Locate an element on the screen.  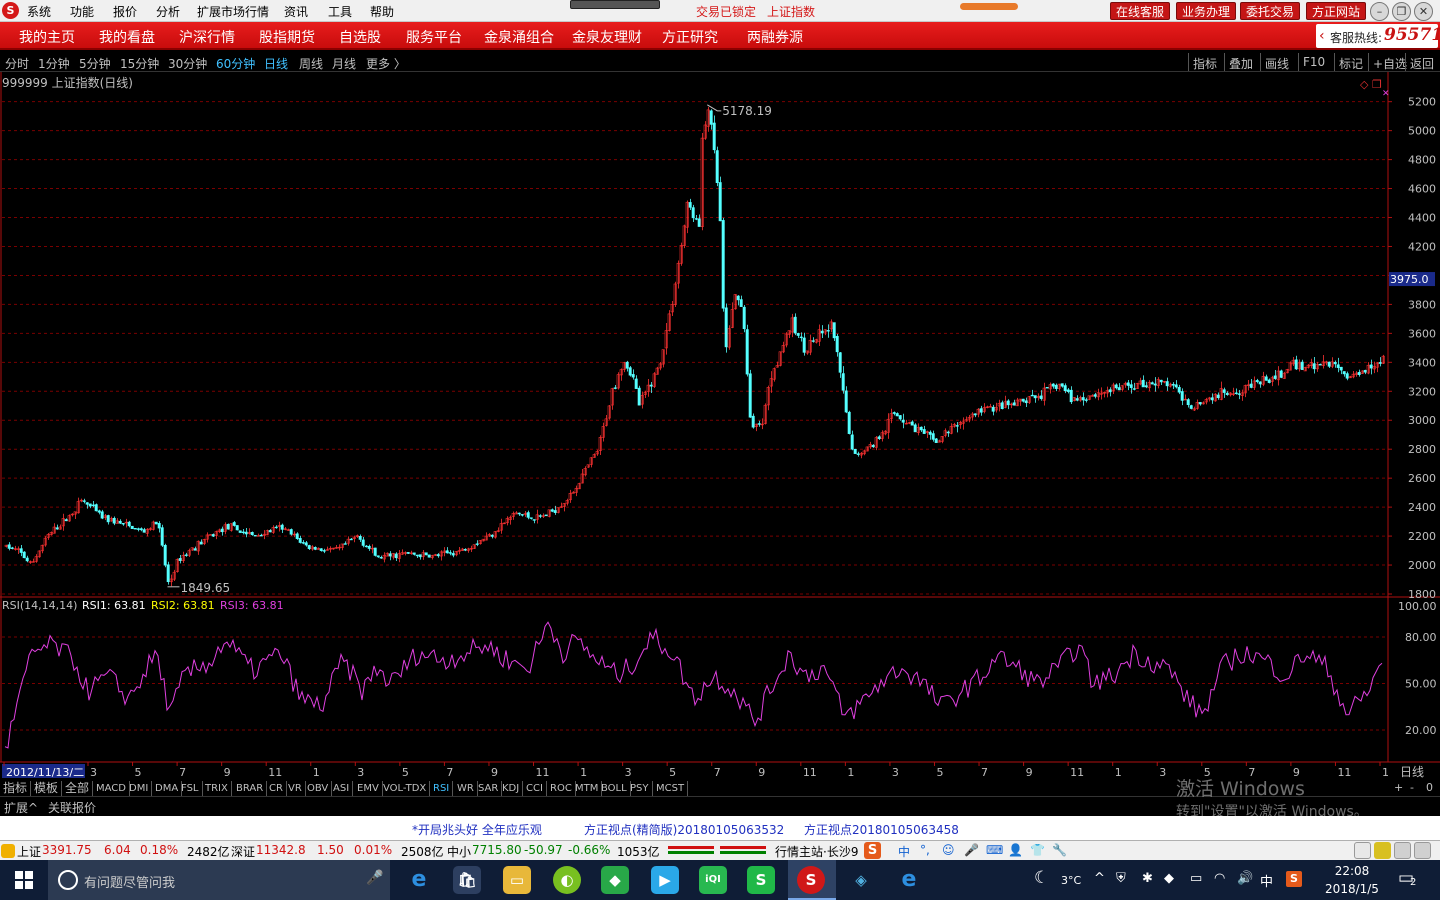
tab-mcst: MCST is located at coordinates (671, 788).